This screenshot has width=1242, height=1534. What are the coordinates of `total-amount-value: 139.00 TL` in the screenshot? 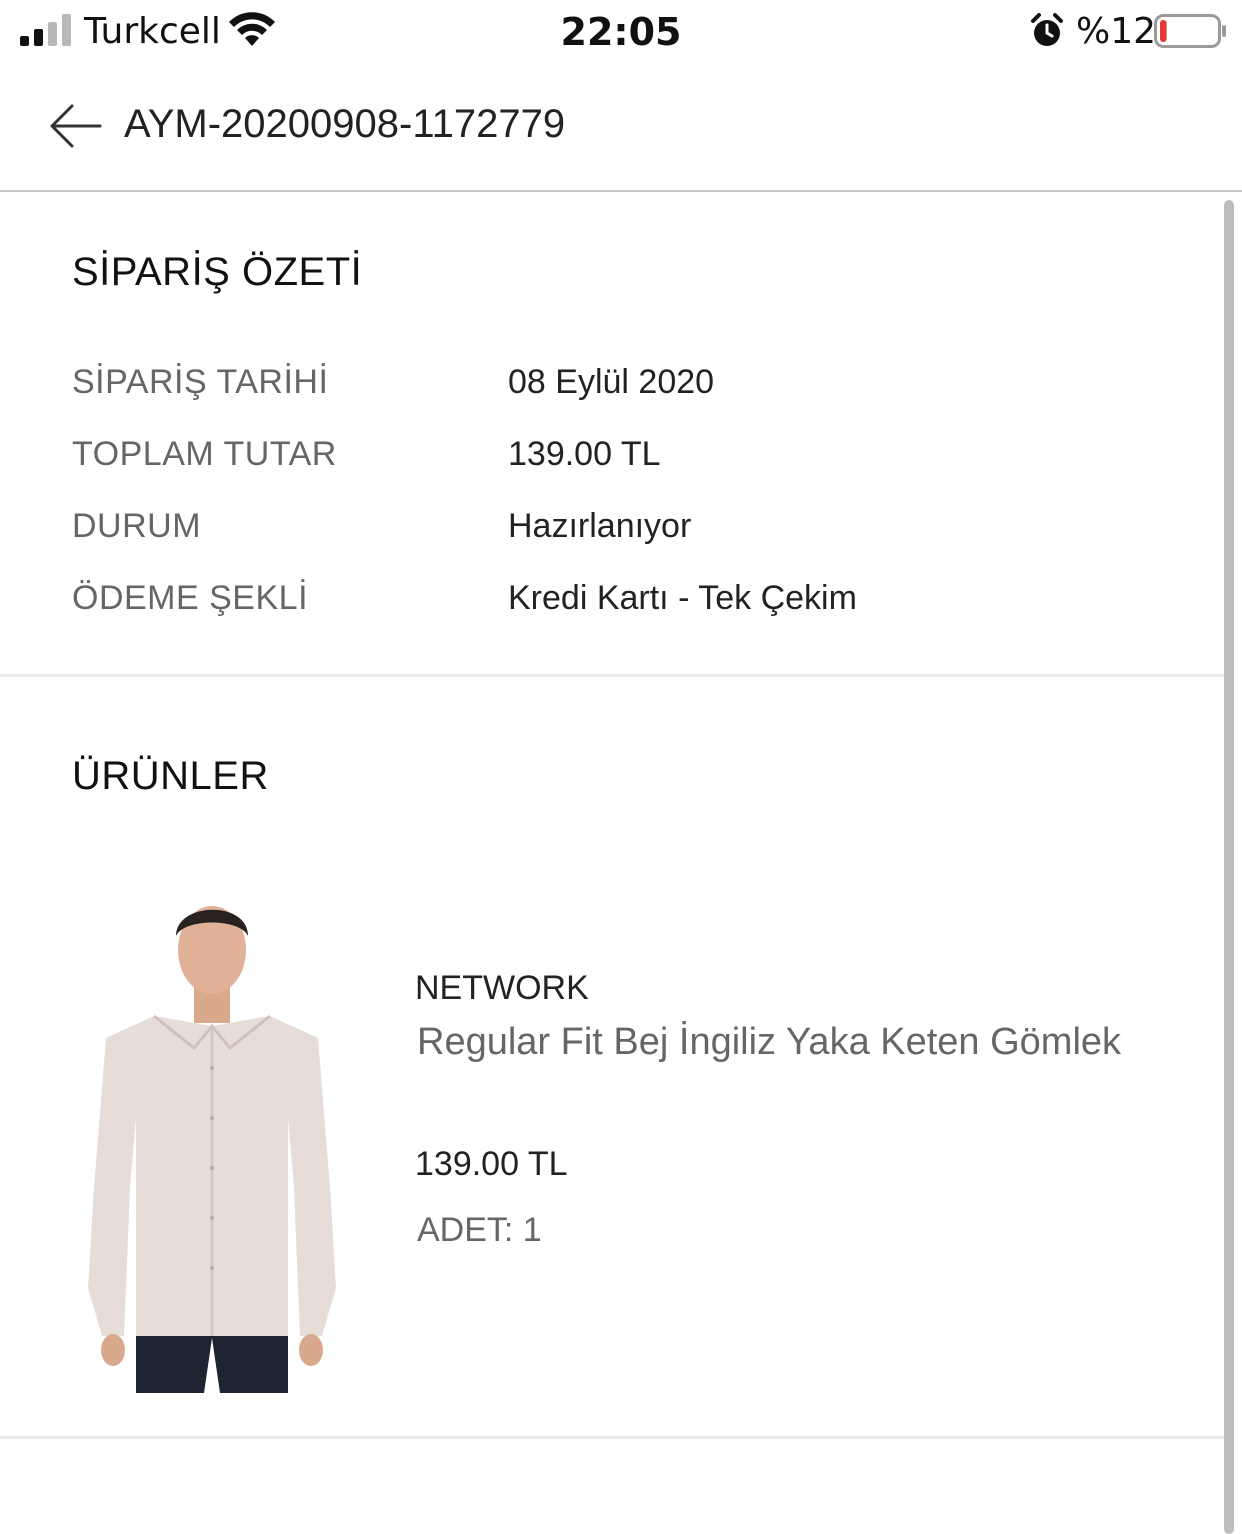 It's located at (584, 454).